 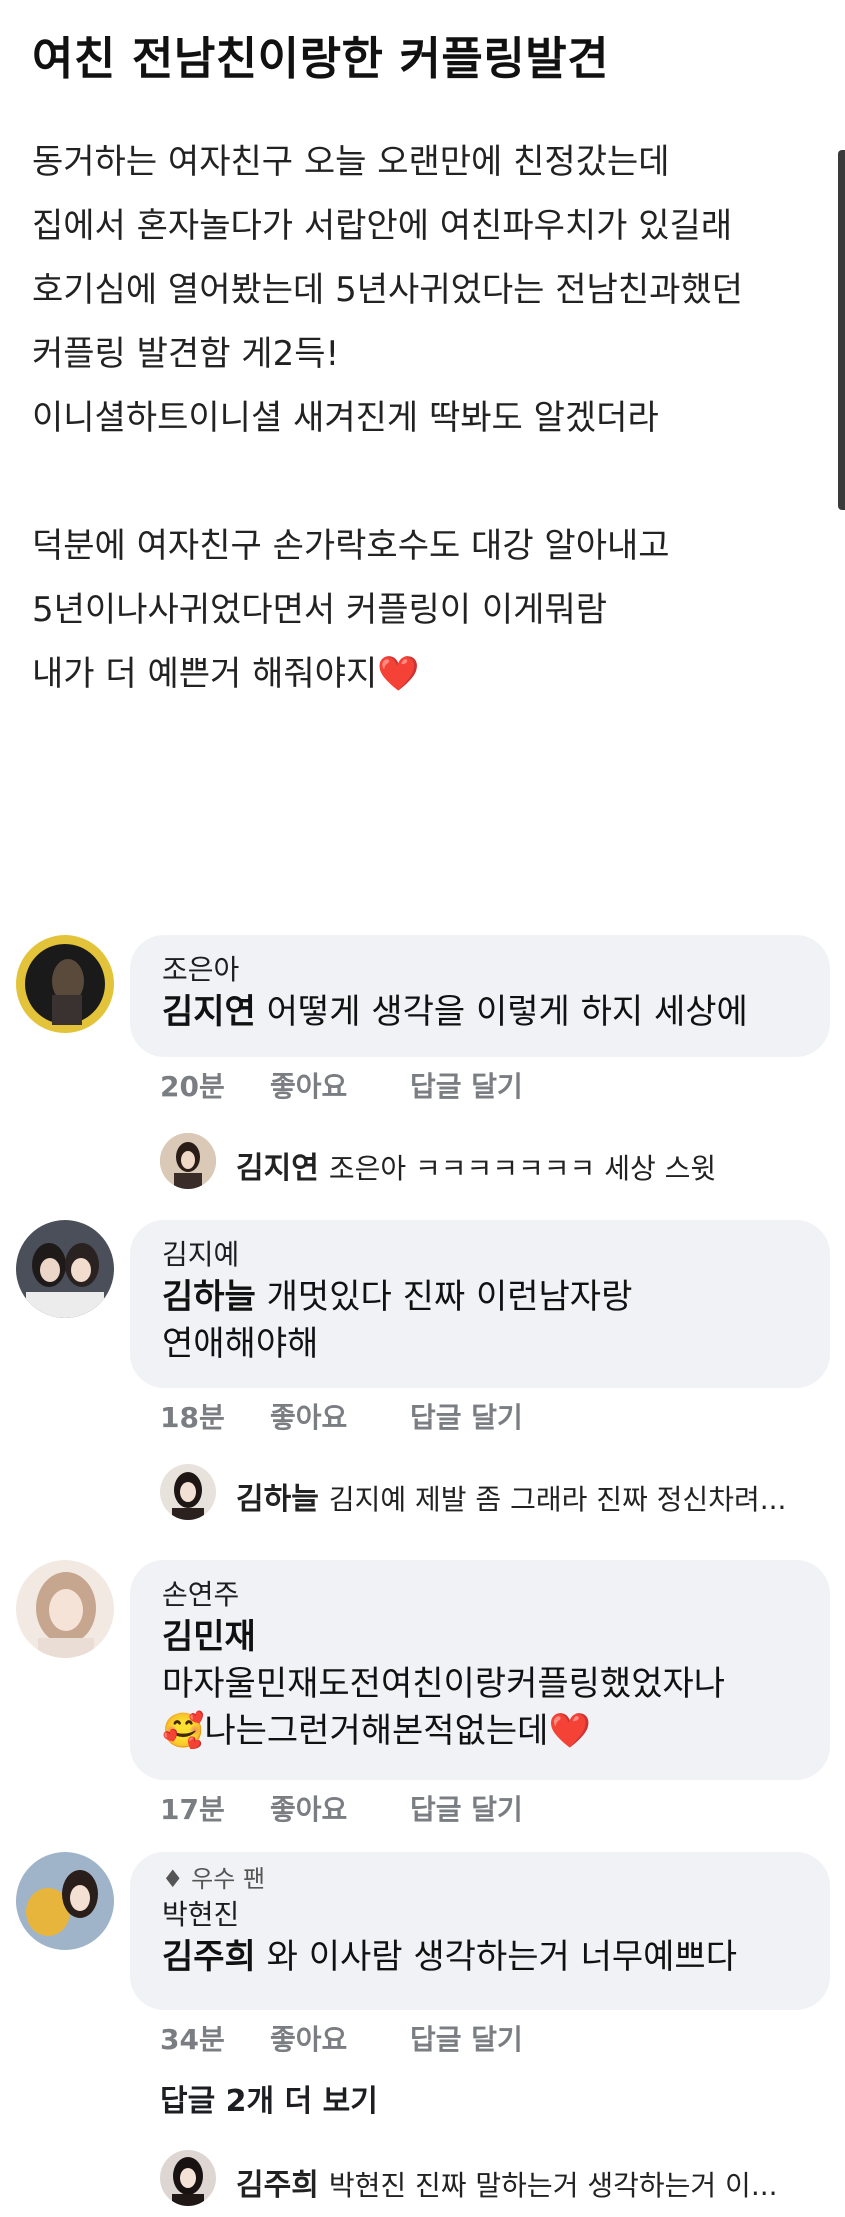 I want to click on reply-author: 김지연, so click(x=277, y=1168).